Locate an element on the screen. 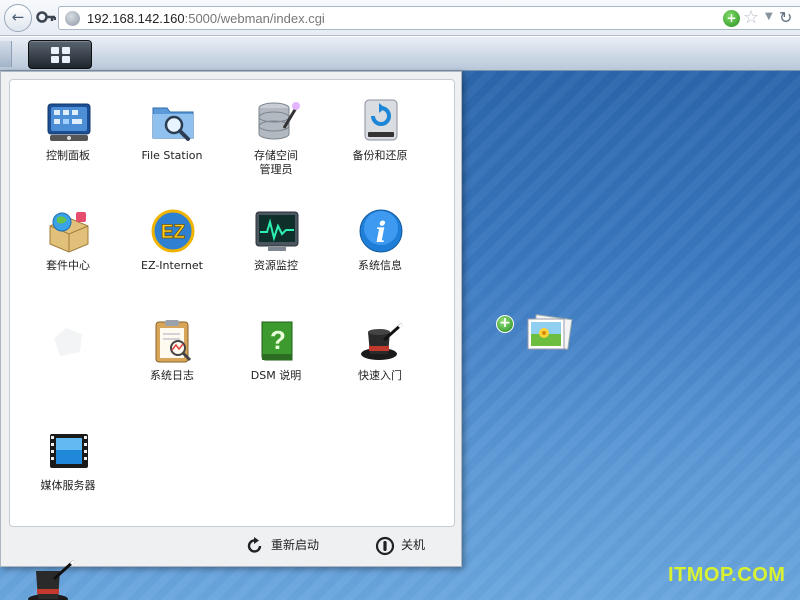  reload-icon: ↻ is located at coordinates (785, 17).